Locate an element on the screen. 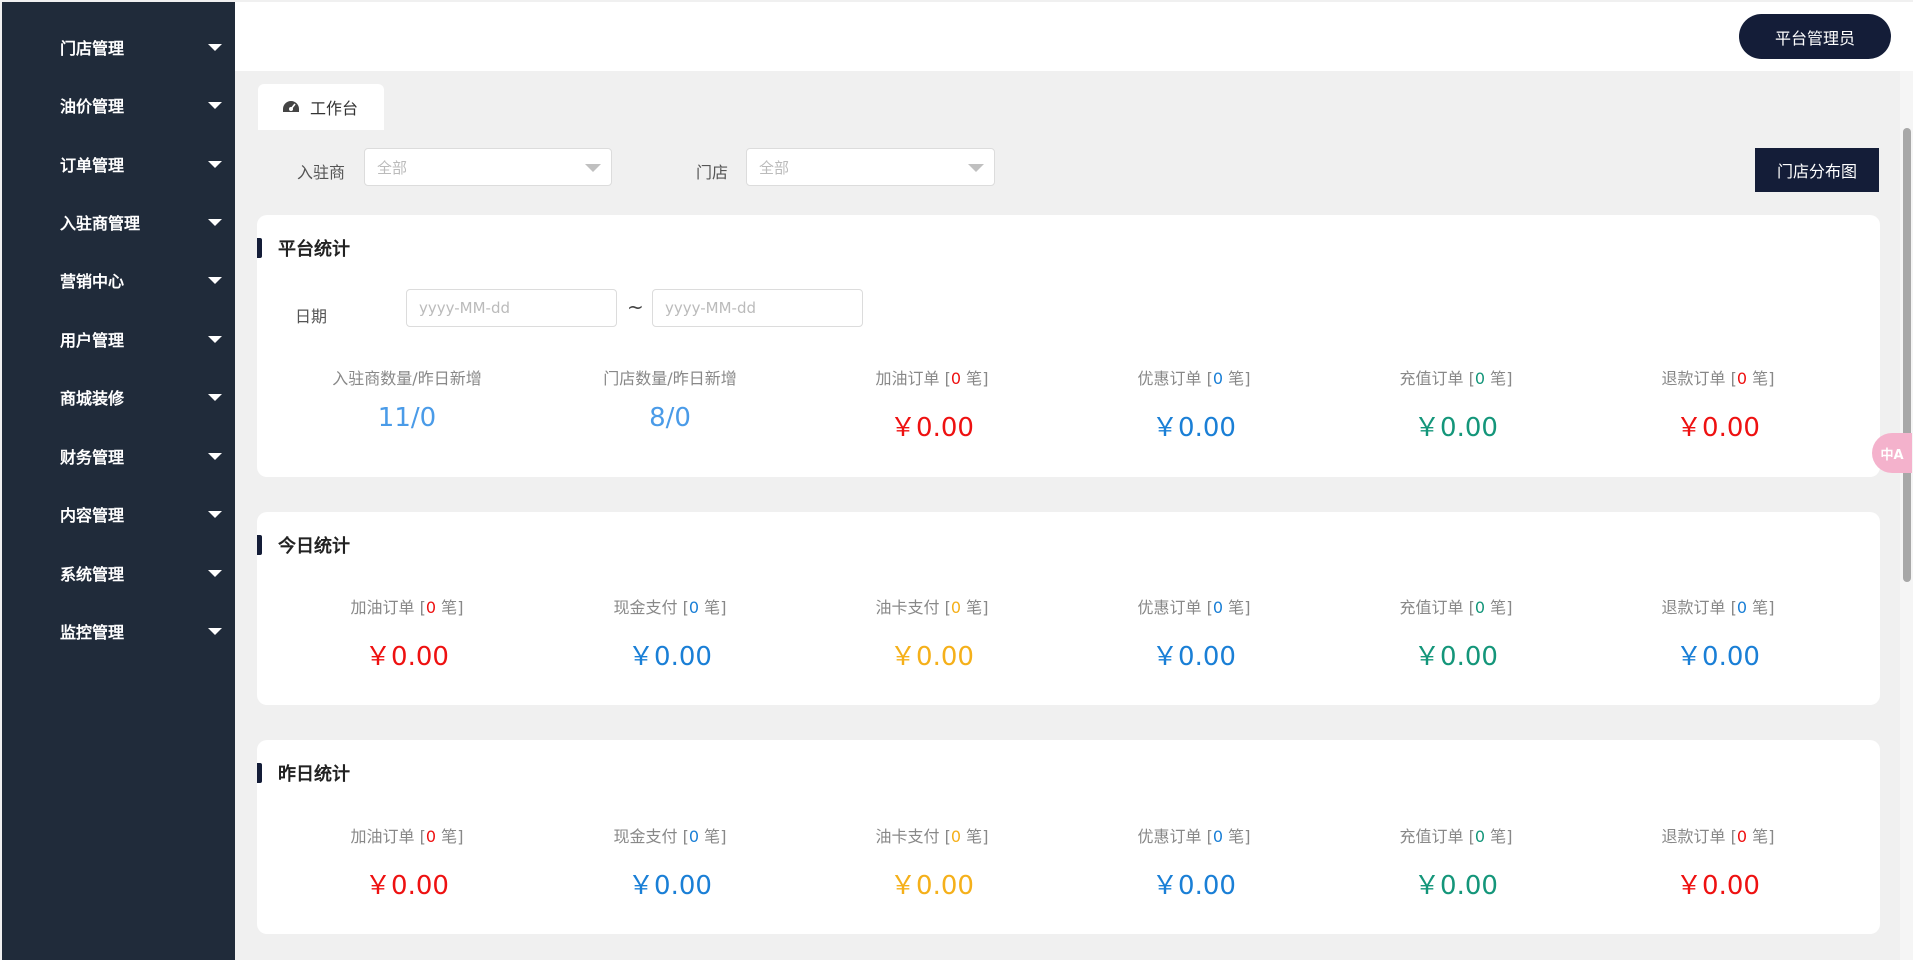  stat-merchant-count: 入驻商数量/昨日新增 11/0 is located at coordinates (407, 399).